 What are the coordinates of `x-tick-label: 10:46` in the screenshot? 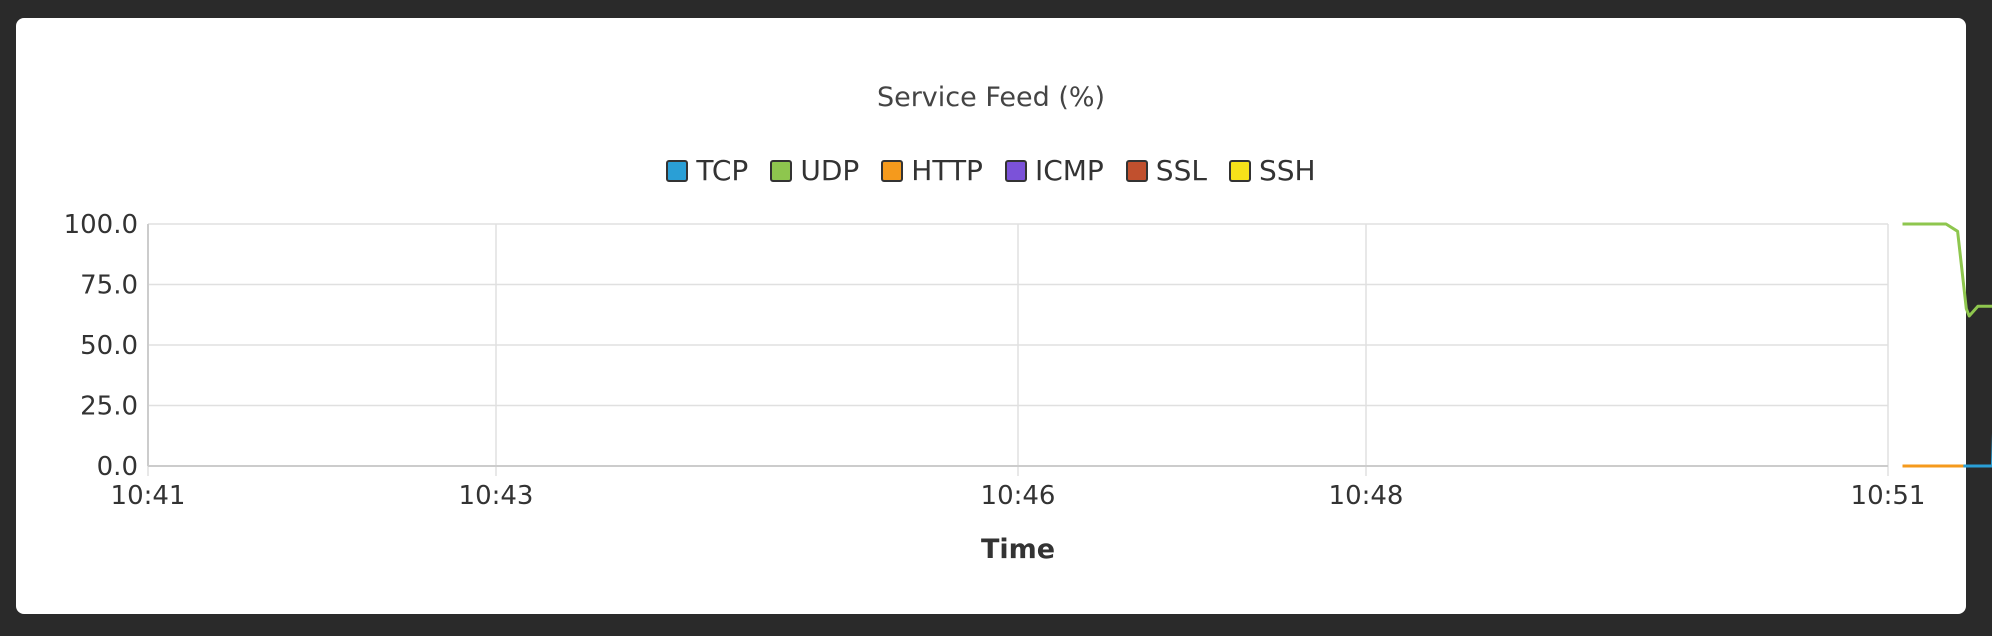 It's located at (1018, 496).